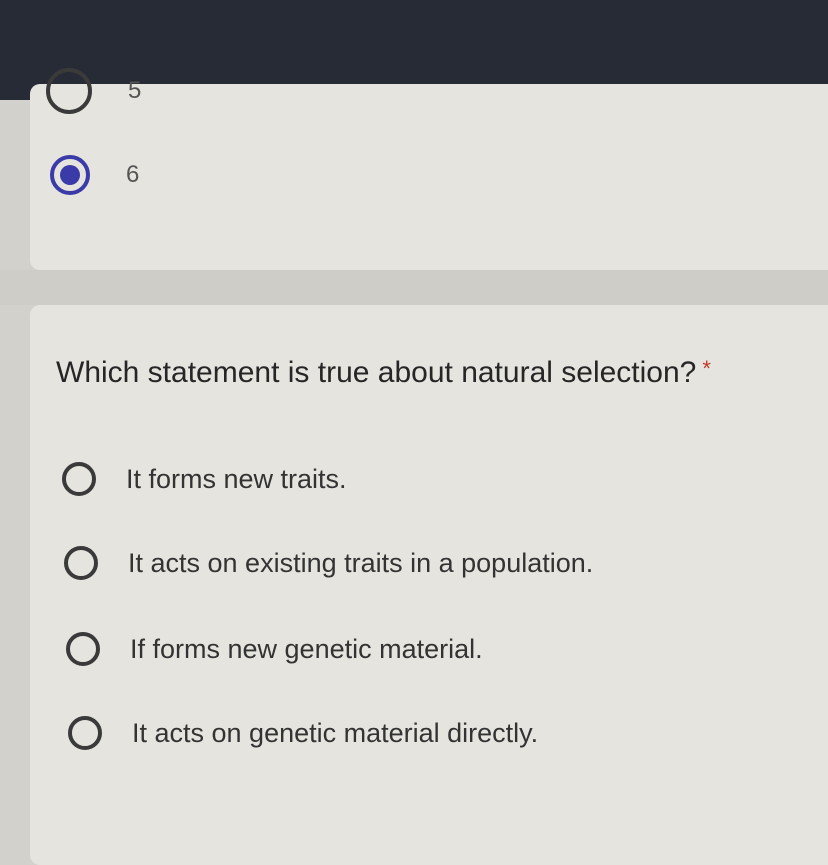 The height and width of the screenshot is (865, 828). What do you see at coordinates (306, 648) in the screenshot?
I see `option-label: If forms new genetic material.` at bounding box center [306, 648].